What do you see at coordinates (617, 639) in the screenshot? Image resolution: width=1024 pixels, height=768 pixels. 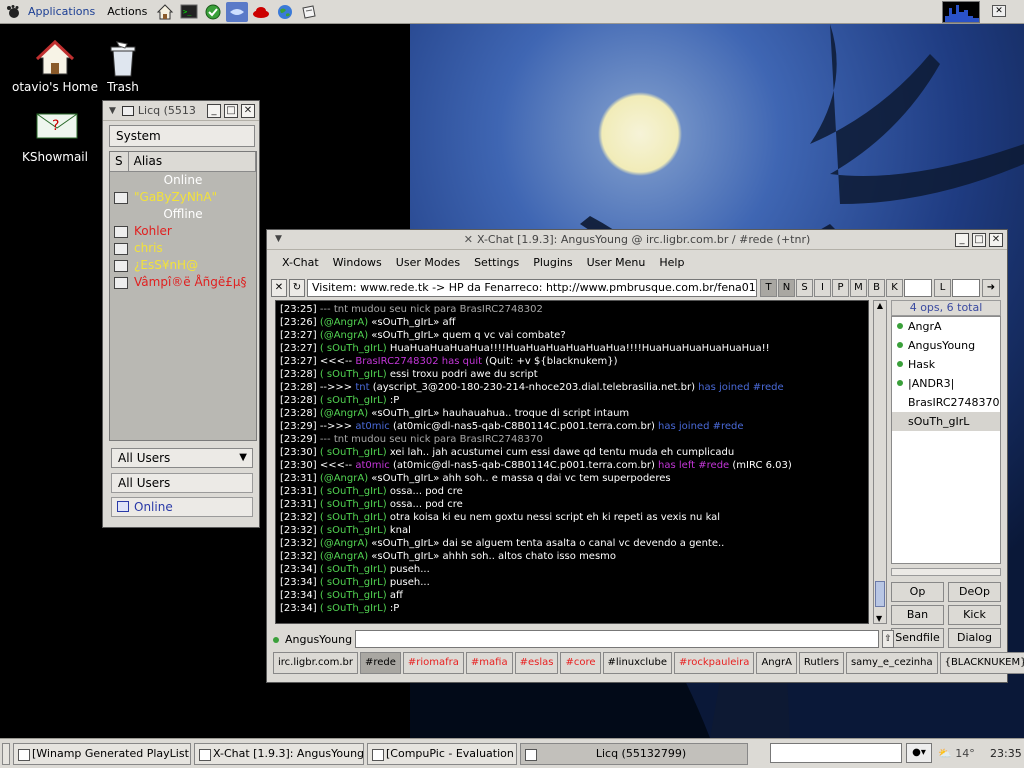 I see `message-input` at bounding box center [617, 639].